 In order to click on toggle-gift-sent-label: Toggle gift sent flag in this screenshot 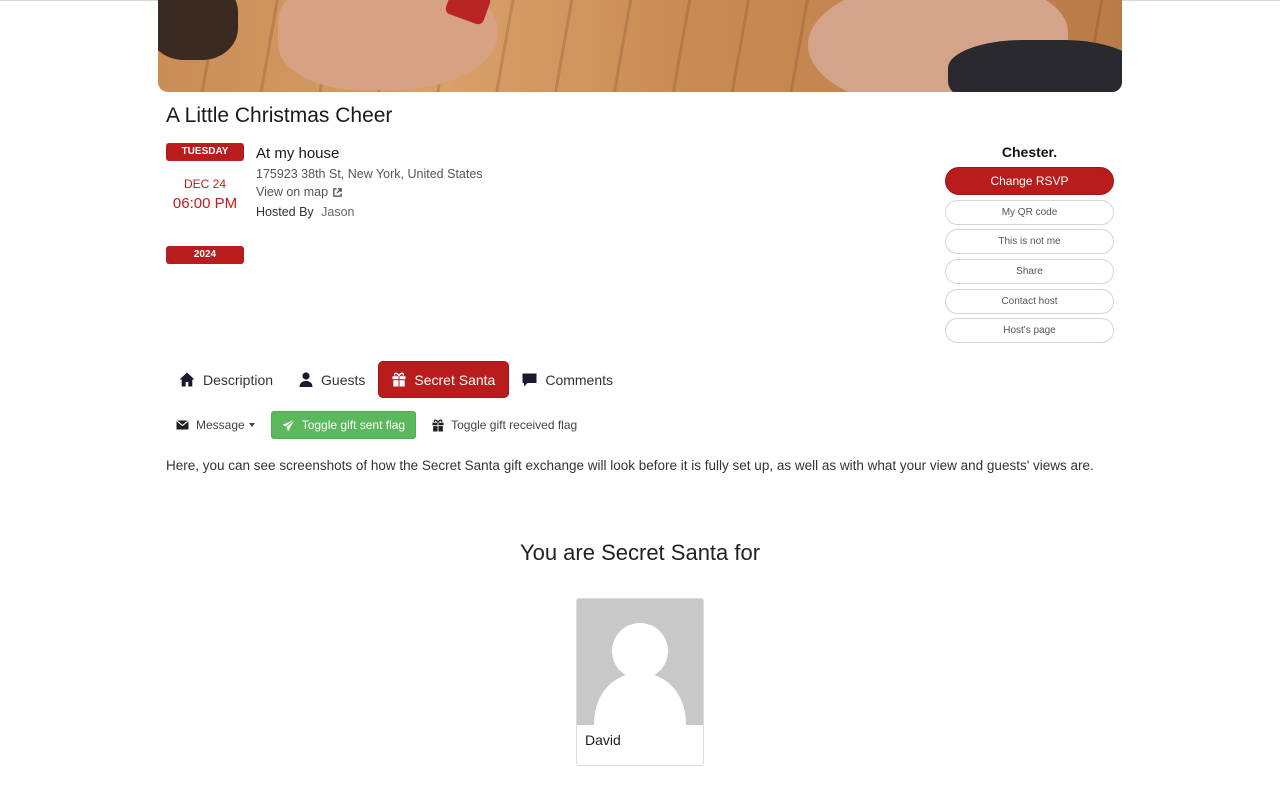, I will do `click(353, 425)`.